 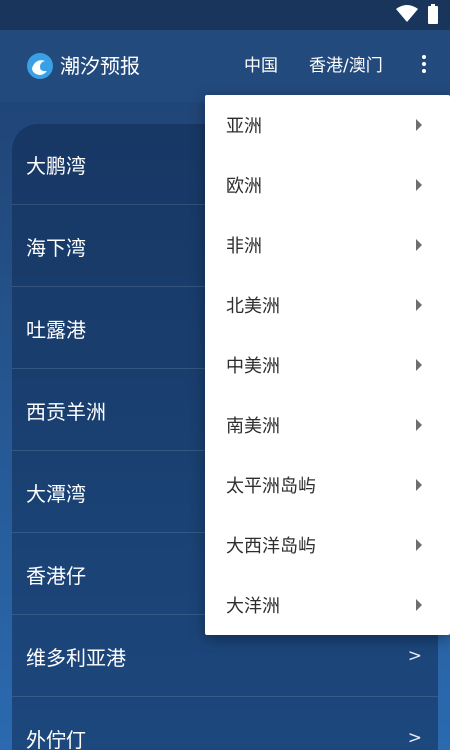 What do you see at coordinates (56, 247) in the screenshot?
I see `list-item-label: 海下湾` at bounding box center [56, 247].